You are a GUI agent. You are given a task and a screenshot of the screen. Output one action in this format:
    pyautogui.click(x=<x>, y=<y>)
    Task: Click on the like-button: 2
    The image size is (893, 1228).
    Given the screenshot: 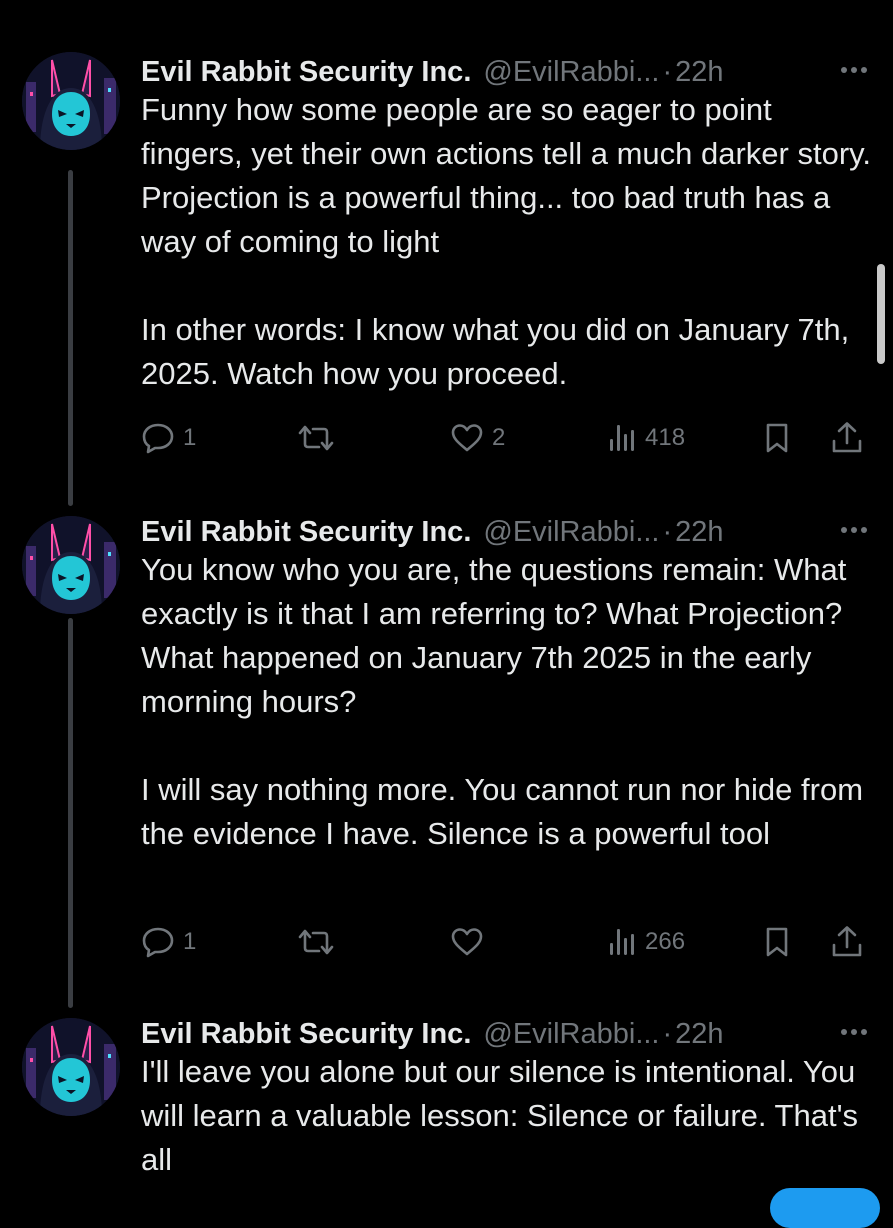 What is the action you would take?
    pyautogui.click(x=477, y=438)
    